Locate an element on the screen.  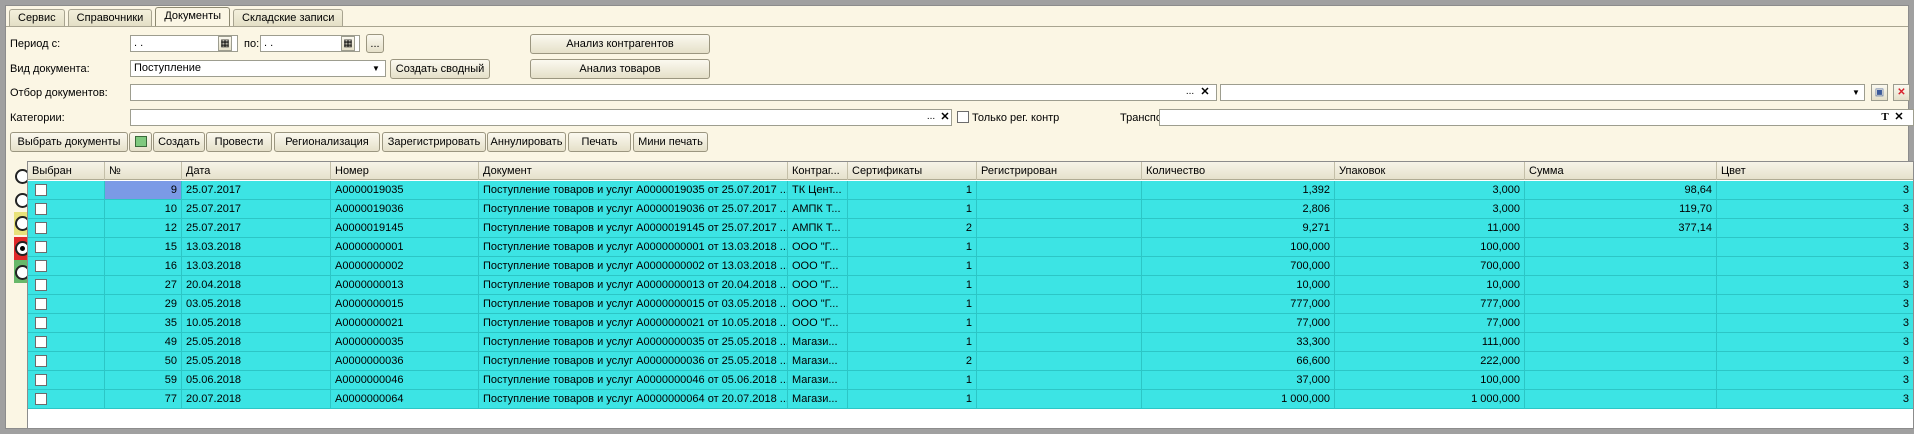
cell-num: 29 is located at coordinates (143, 304).